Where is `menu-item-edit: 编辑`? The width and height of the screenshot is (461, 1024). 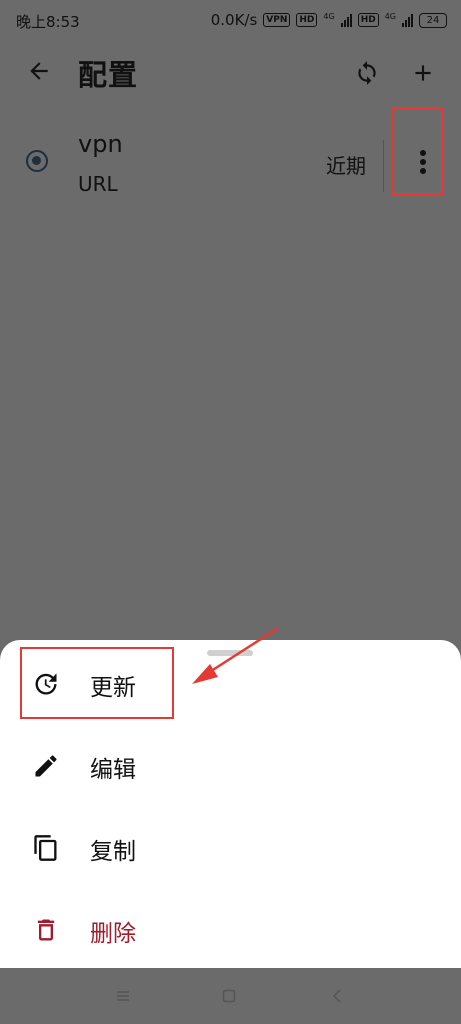
menu-item-edit: 编辑 is located at coordinates (230, 765).